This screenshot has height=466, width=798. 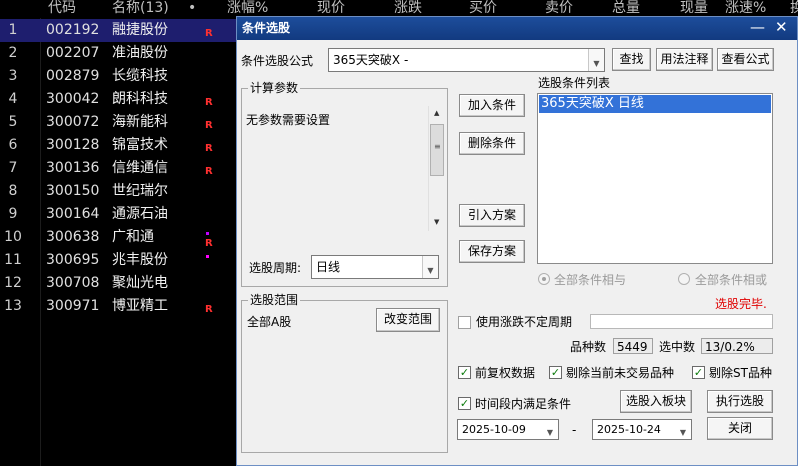 What do you see at coordinates (140, 168) in the screenshot?
I see `stock-name: 信维通信` at bounding box center [140, 168].